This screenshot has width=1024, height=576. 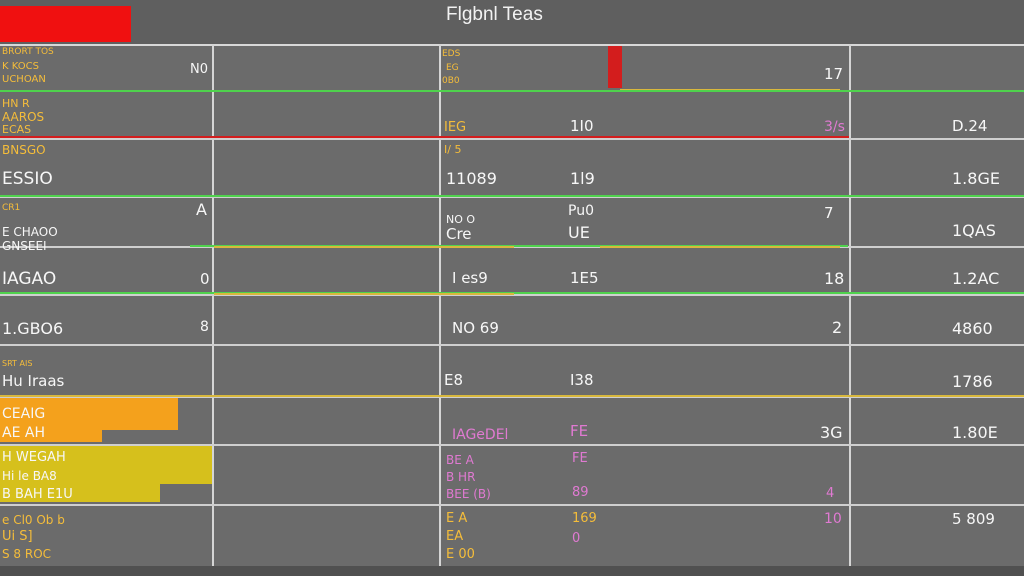 I want to click on page-title: Flgbnl Teas, so click(x=494, y=14).